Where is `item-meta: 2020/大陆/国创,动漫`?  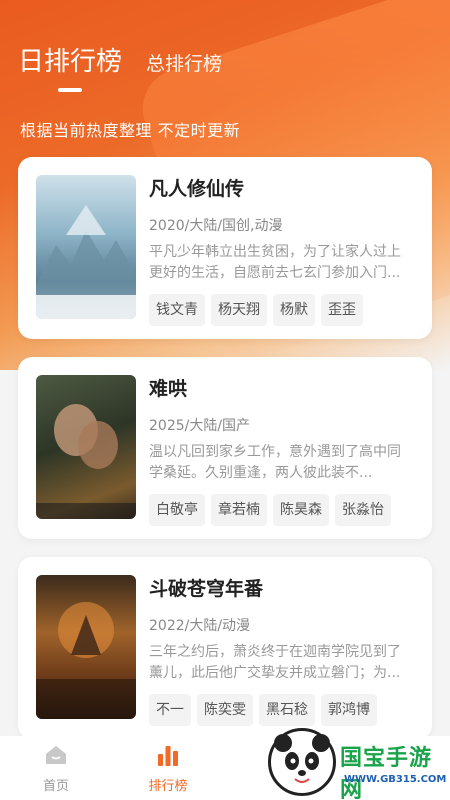
item-meta: 2020/大陆/国创,动漫 is located at coordinates (216, 226).